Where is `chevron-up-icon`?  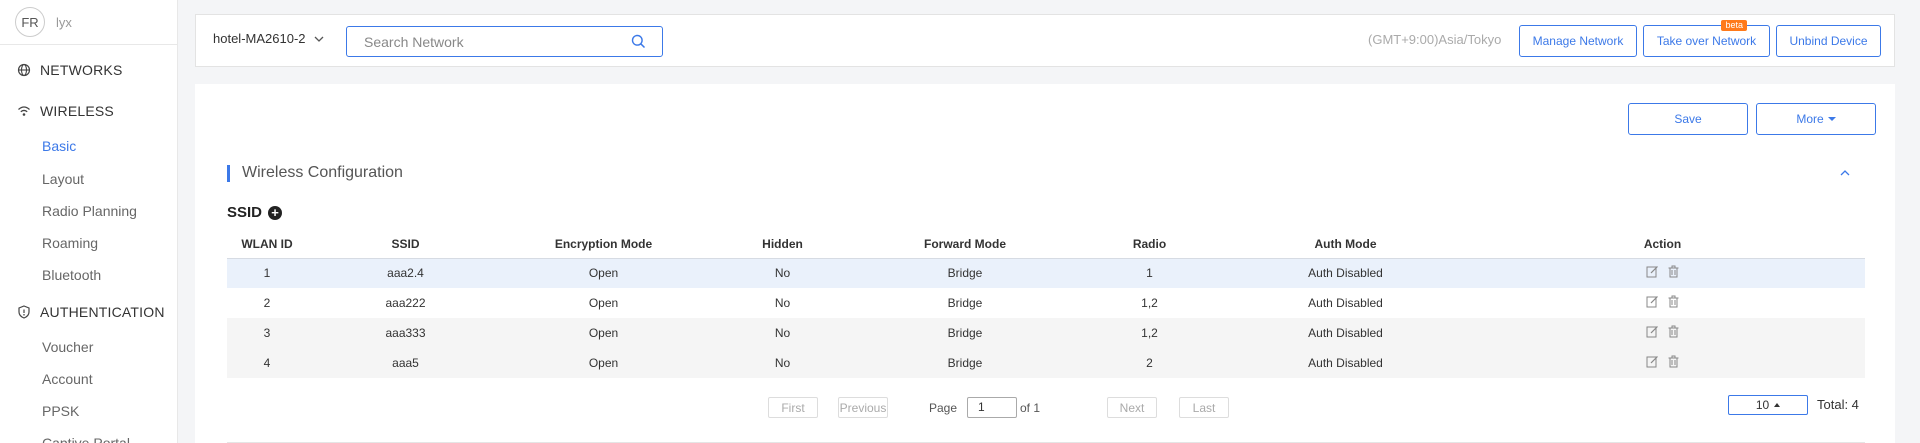 chevron-up-icon is located at coordinates (1845, 173).